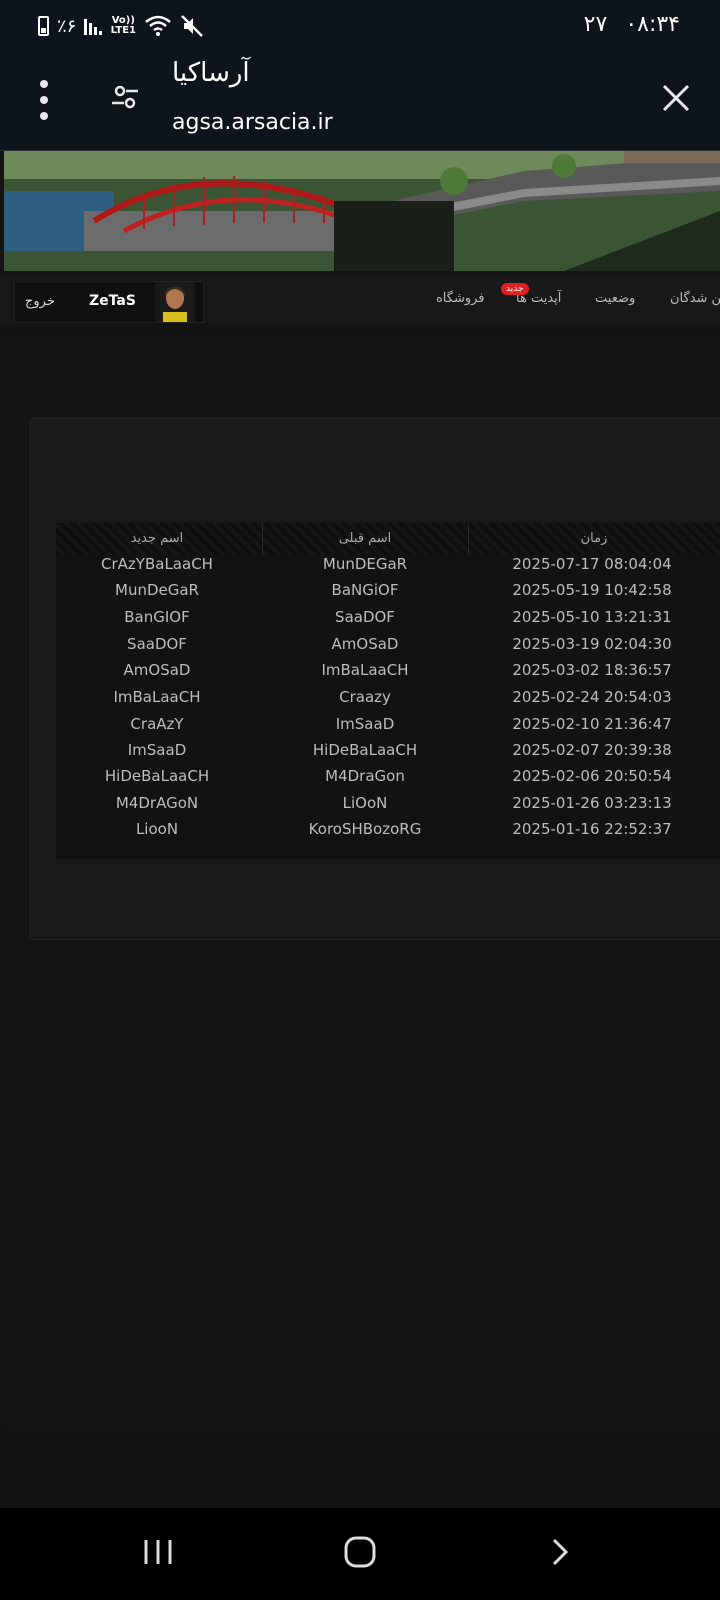 This screenshot has width=720, height=1600. What do you see at coordinates (592, 776) in the screenshot?
I see `cell-time: 2025-02-06 20:50:54` at bounding box center [592, 776].